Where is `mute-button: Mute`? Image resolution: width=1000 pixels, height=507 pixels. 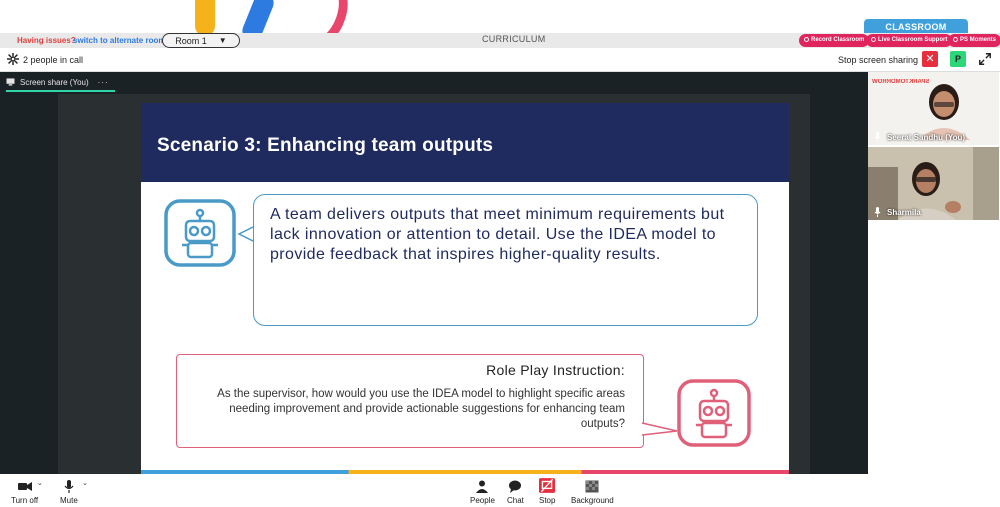
mute-button: Mute is located at coordinates (69, 492).